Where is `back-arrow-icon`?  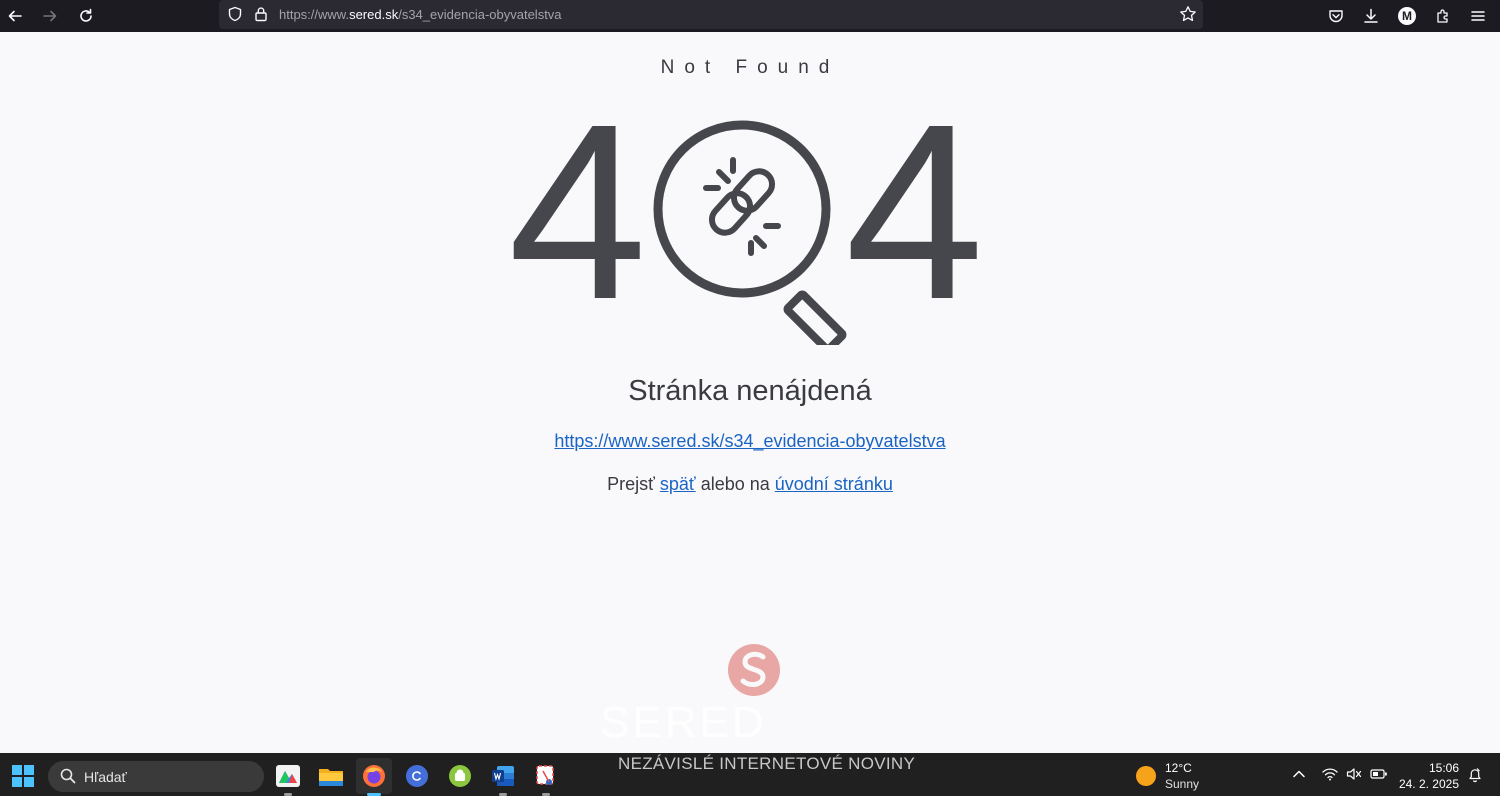 back-arrow-icon is located at coordinates (15, 16).